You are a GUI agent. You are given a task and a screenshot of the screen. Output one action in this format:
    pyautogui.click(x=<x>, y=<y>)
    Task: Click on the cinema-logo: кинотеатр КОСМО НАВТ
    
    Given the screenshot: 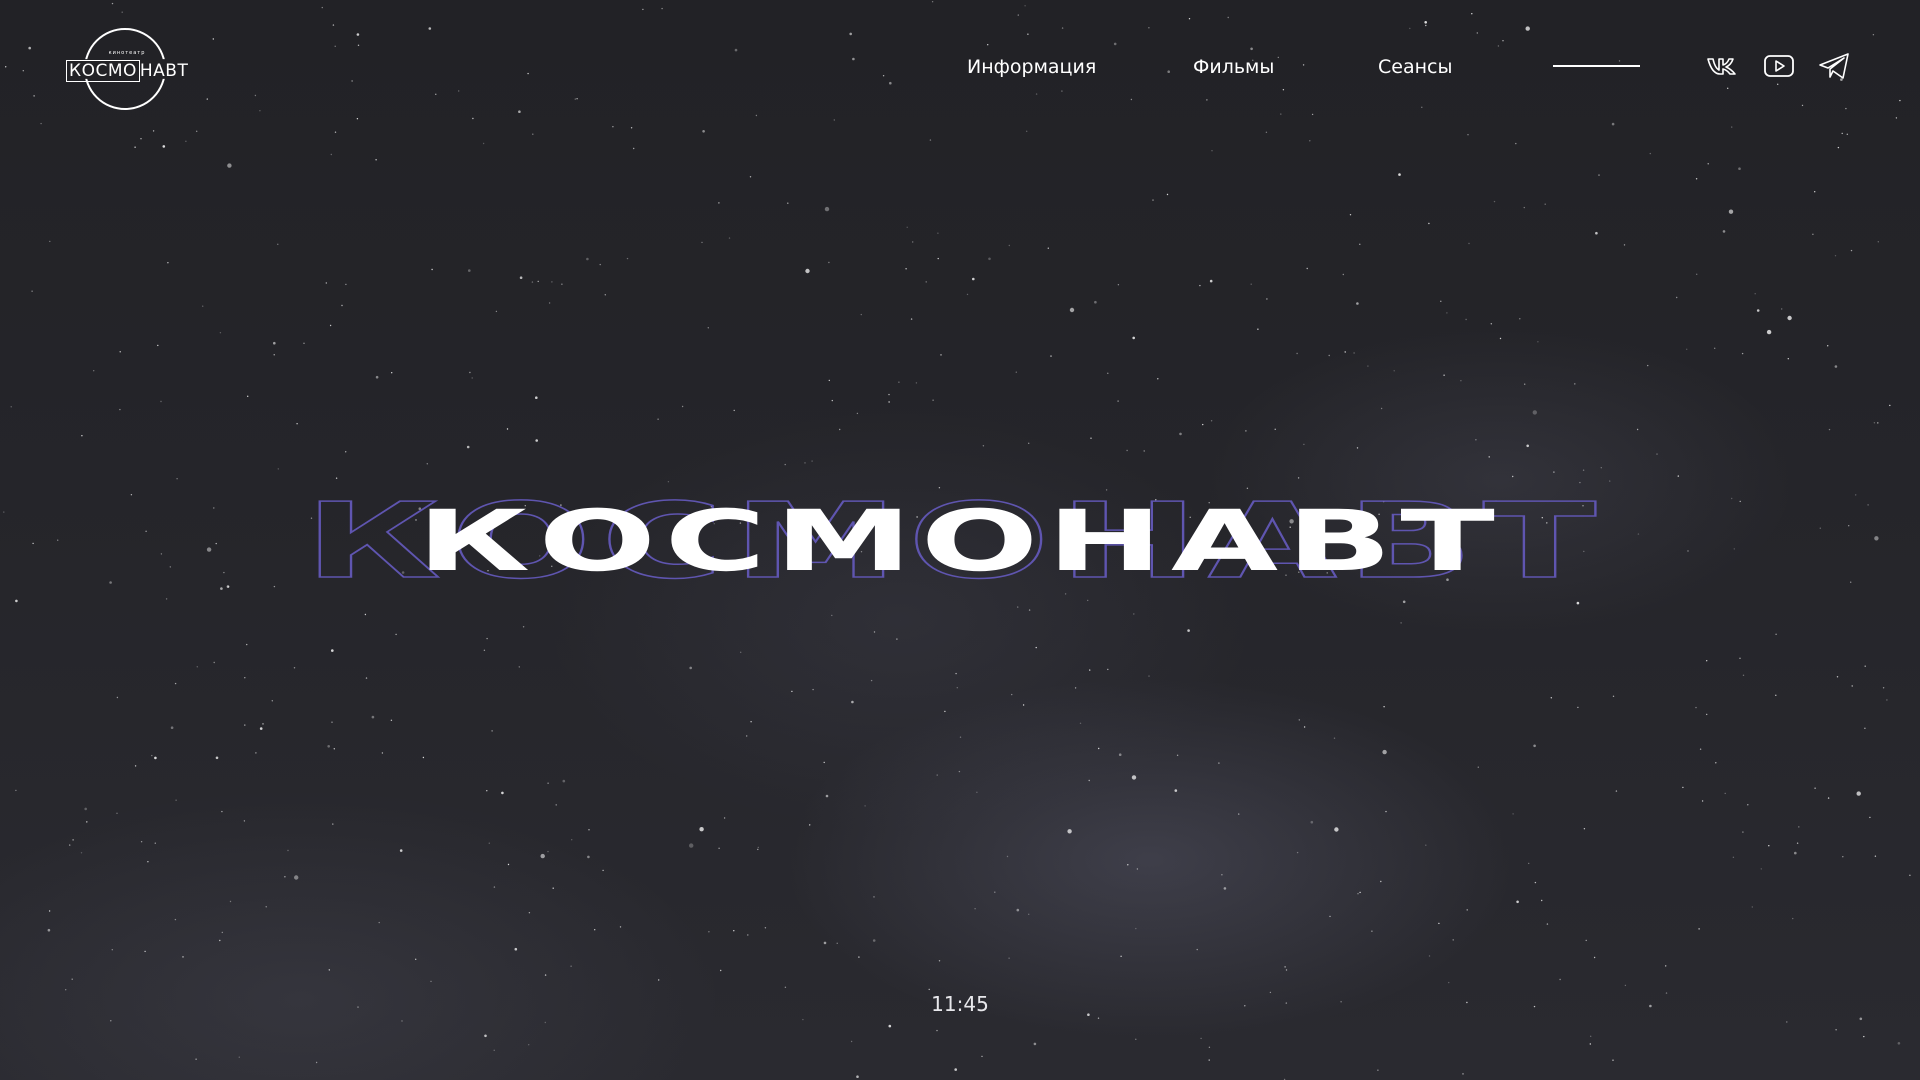 What is the action you would take?
    pyautogui.click(x=127, y=73)
    